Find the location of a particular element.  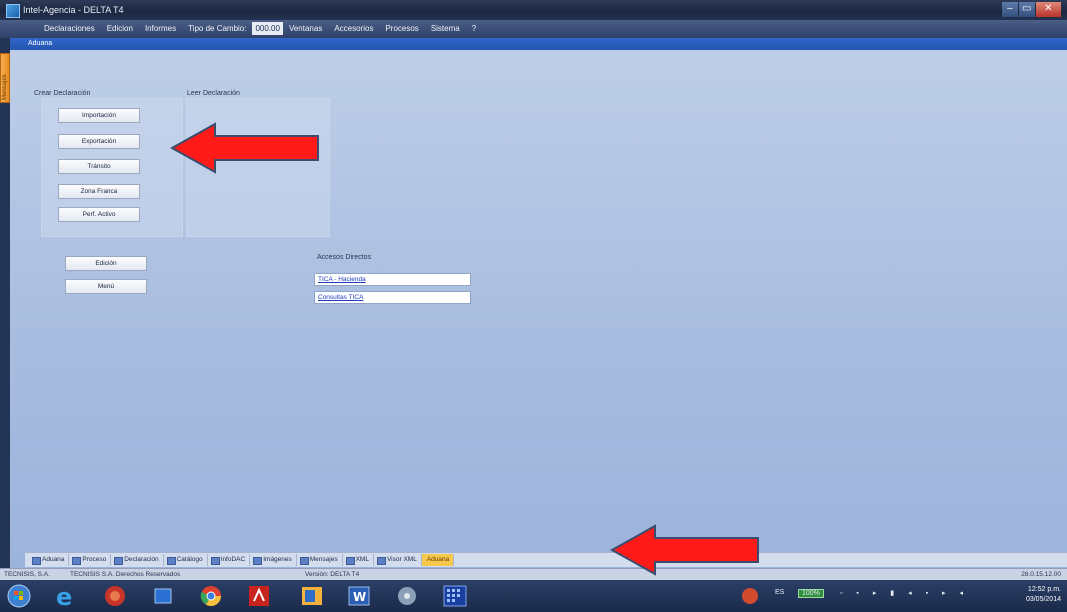

window-controls: – ▭ ✕ is located at coordinates (1031, 9).